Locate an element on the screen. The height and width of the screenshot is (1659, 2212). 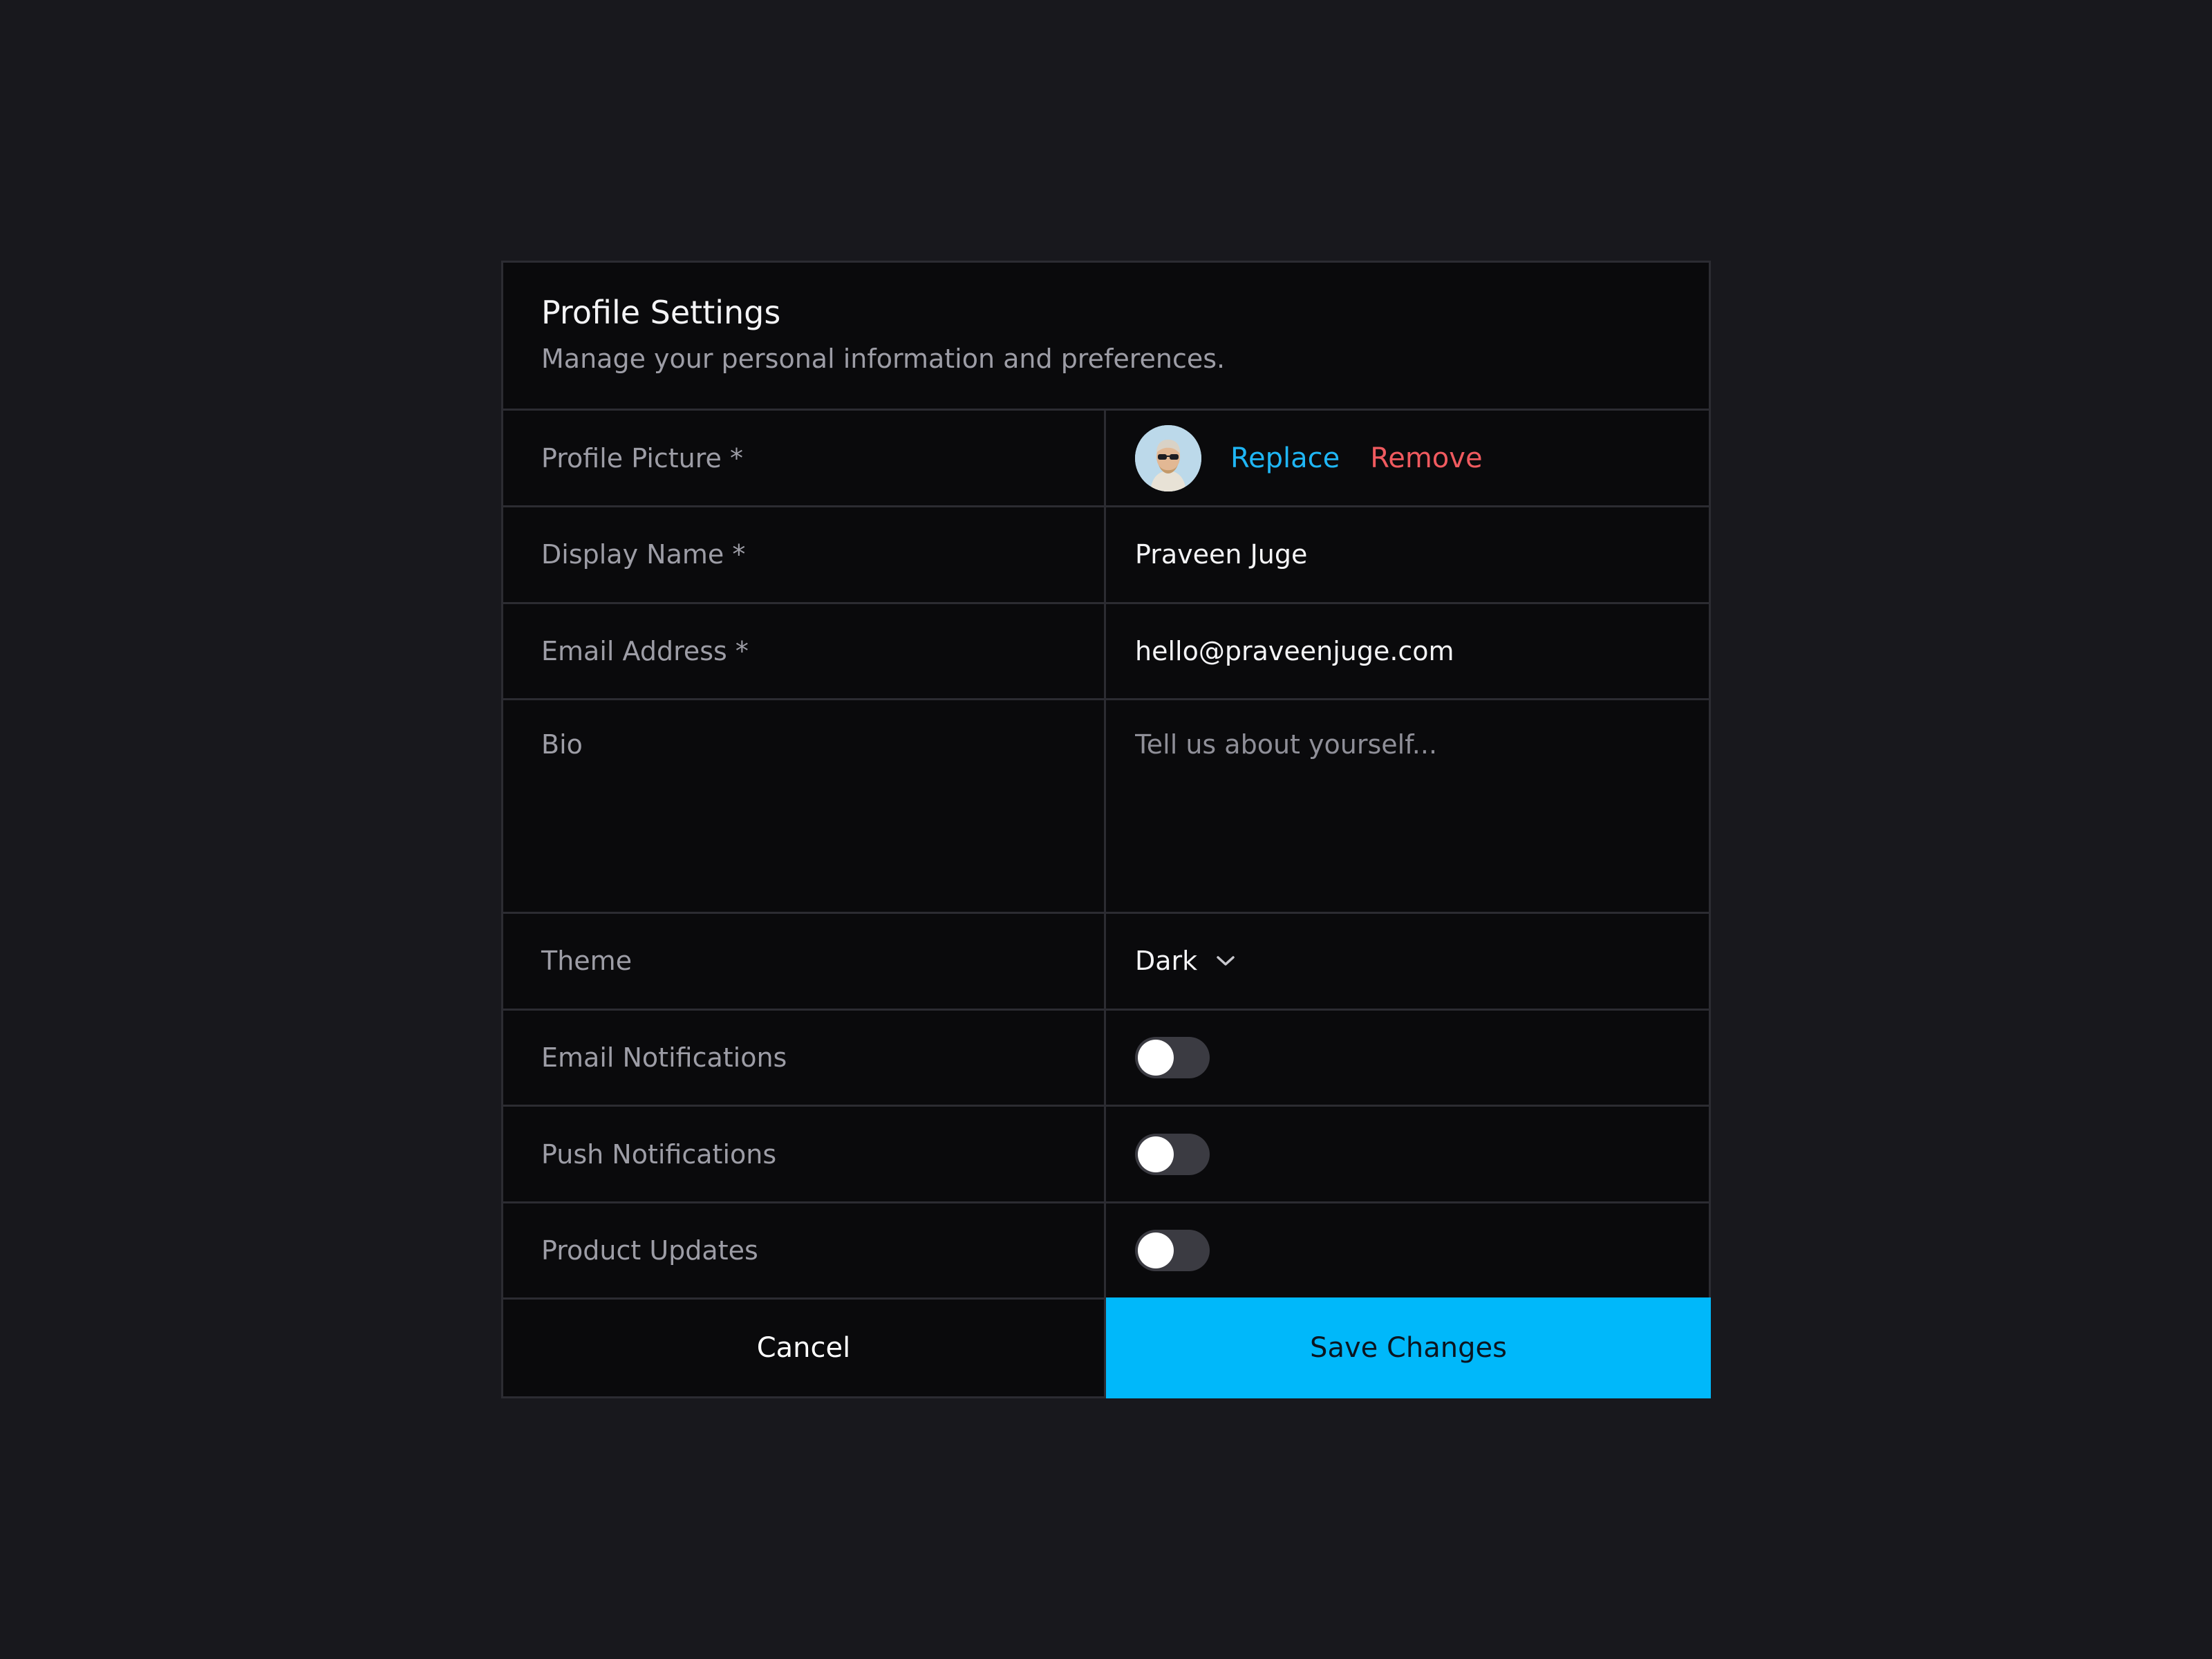
theme-selected-value: Dark is located at coordinates (1166, 962).